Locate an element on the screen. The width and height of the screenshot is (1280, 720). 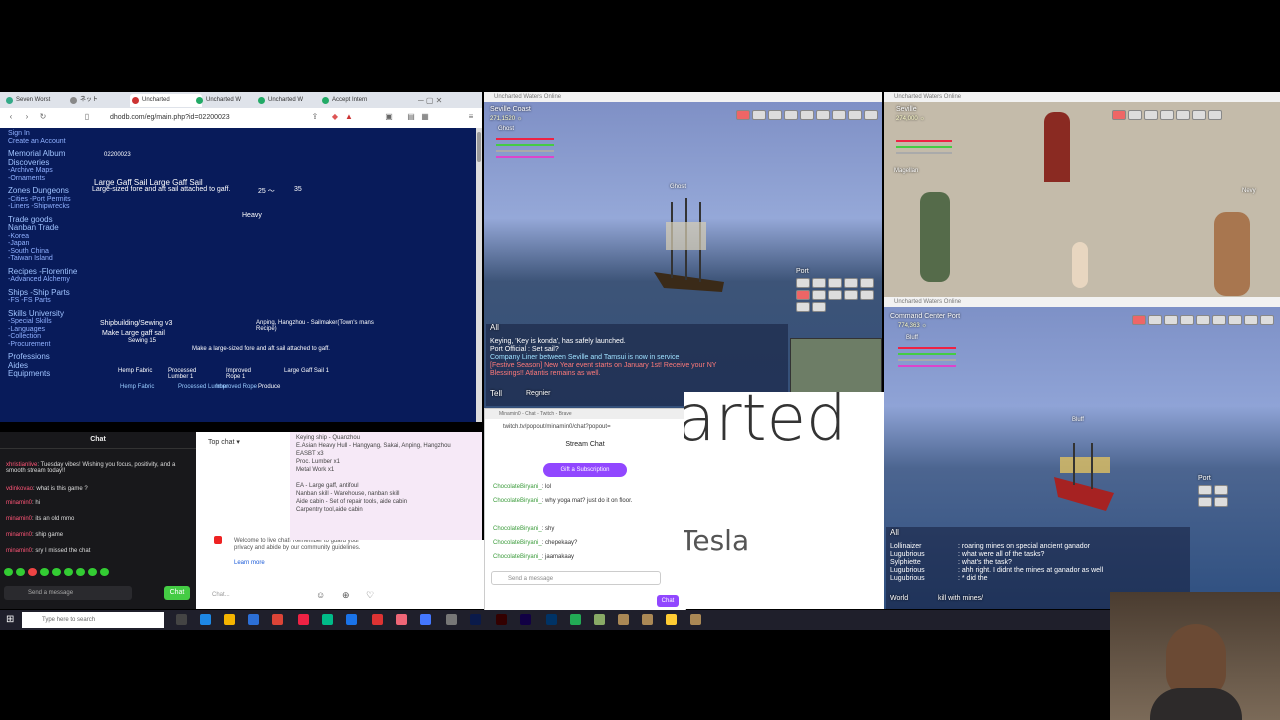
sidebar-link: Skills University is located at coordinates (36, 313).